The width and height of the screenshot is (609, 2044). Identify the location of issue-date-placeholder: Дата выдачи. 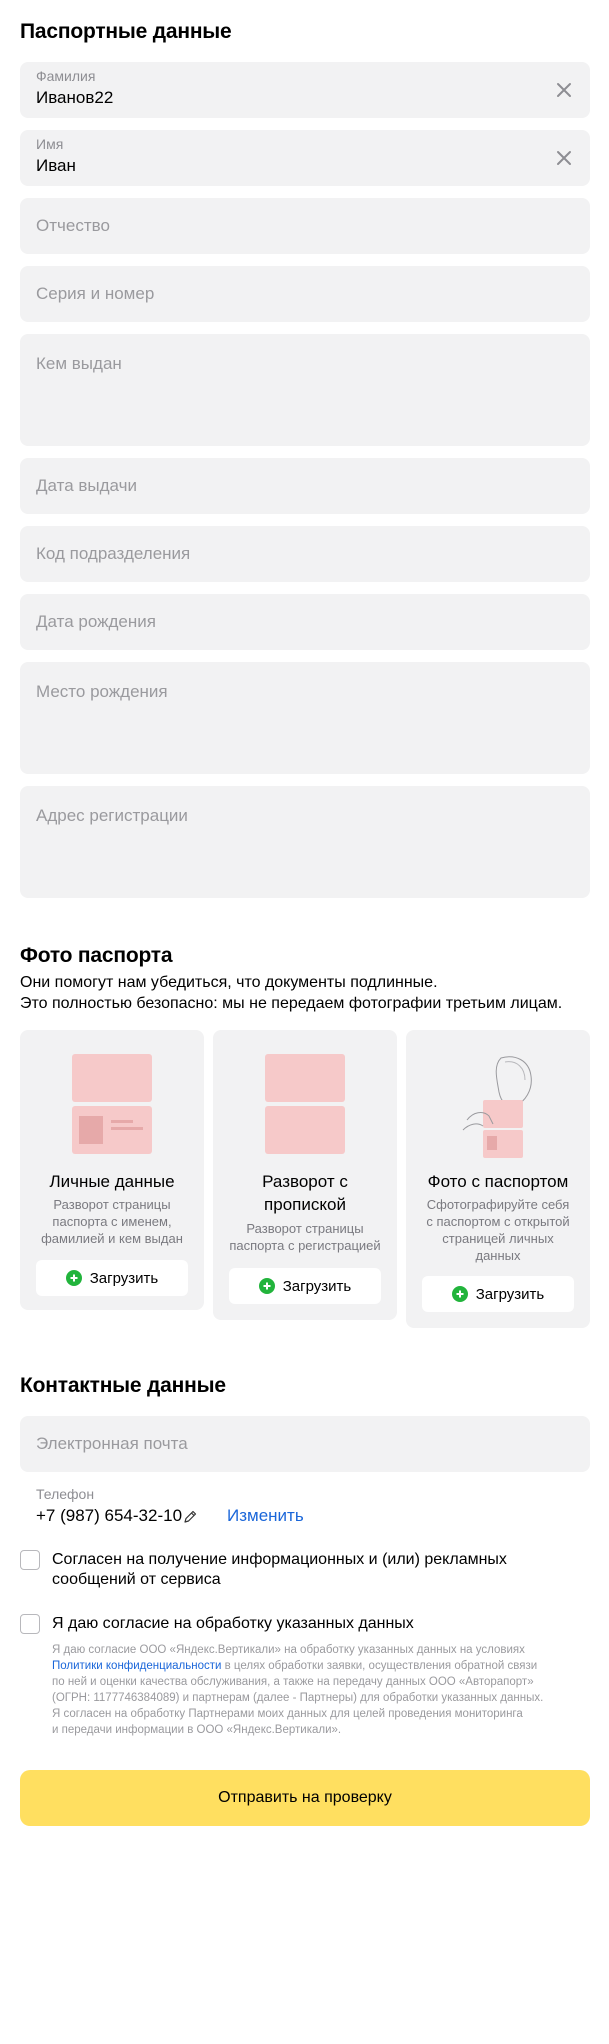
(86, 485).